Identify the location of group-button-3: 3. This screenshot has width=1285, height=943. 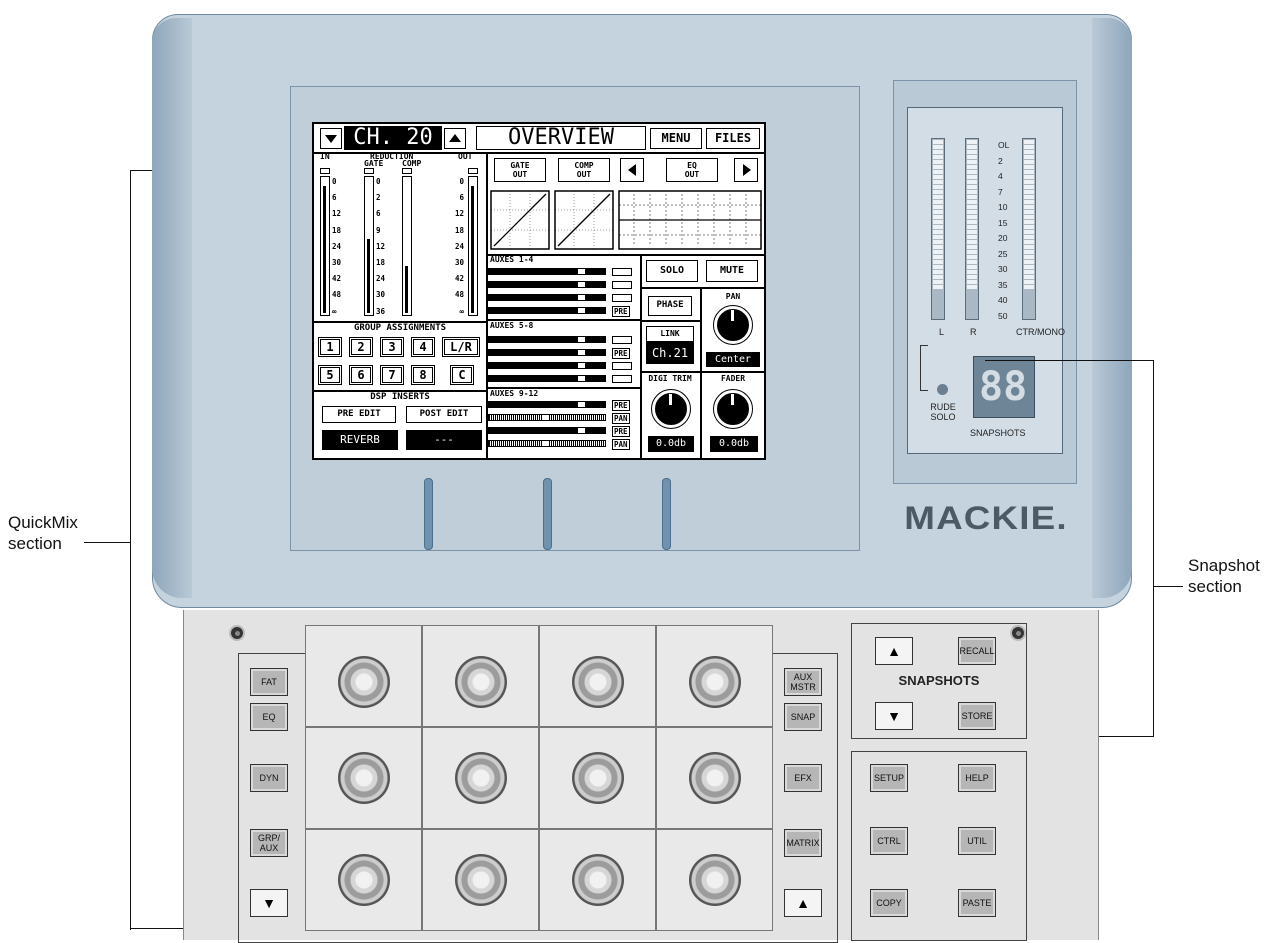
(392, 347).